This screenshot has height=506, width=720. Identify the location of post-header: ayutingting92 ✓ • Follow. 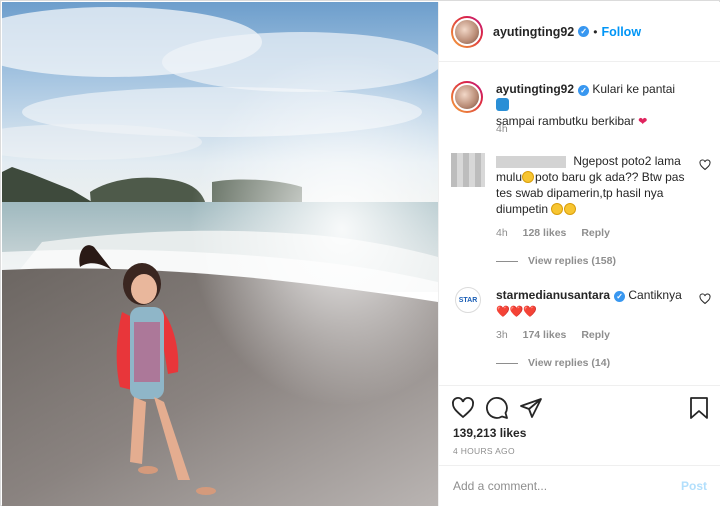
(579, 32).